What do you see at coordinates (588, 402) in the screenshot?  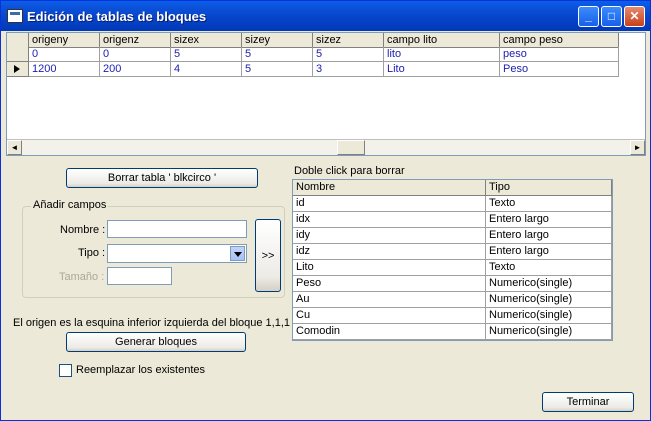 I see `finish-button: Terminar` at bounding box center [588, 402].